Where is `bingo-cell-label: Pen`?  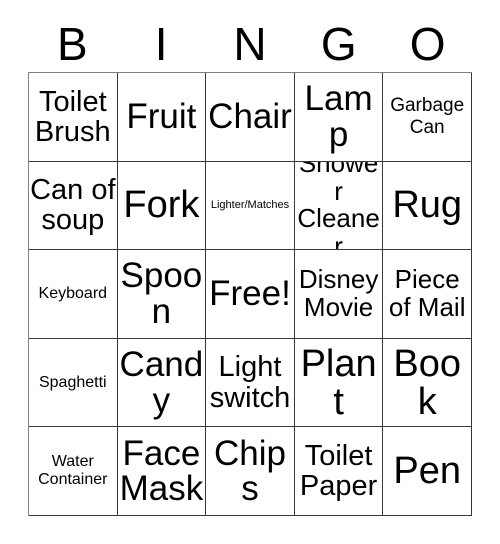
bingo-cell-label: Pen is located at coordinates (427, 471).